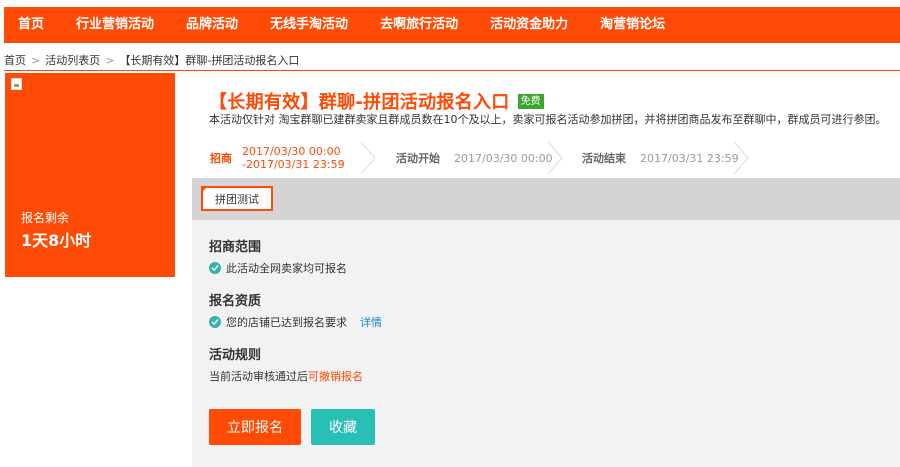  I want to click on nav-item-industry-marketing: 行业营销活动, so click(115, 25).